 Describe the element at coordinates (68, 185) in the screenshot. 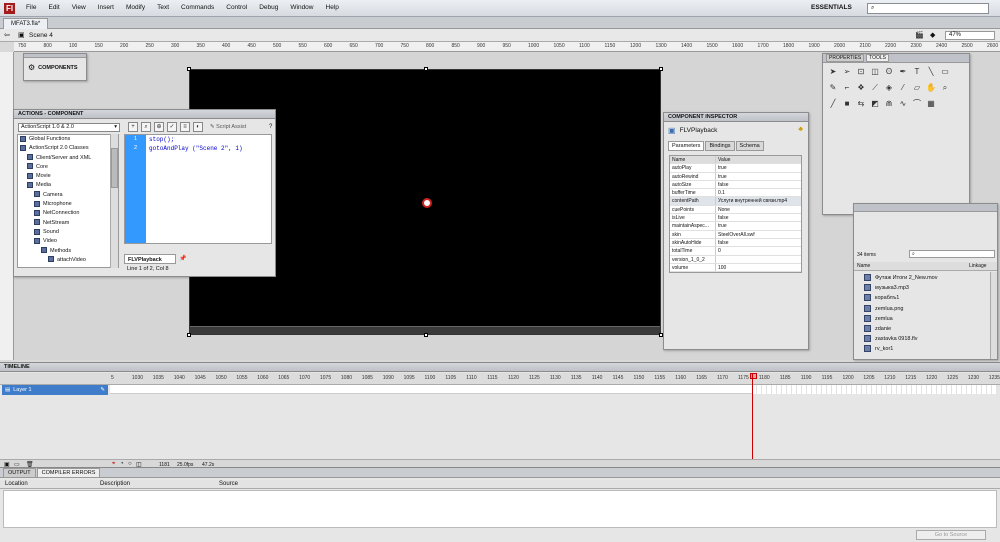

I see `tree-item: Media` at that location.